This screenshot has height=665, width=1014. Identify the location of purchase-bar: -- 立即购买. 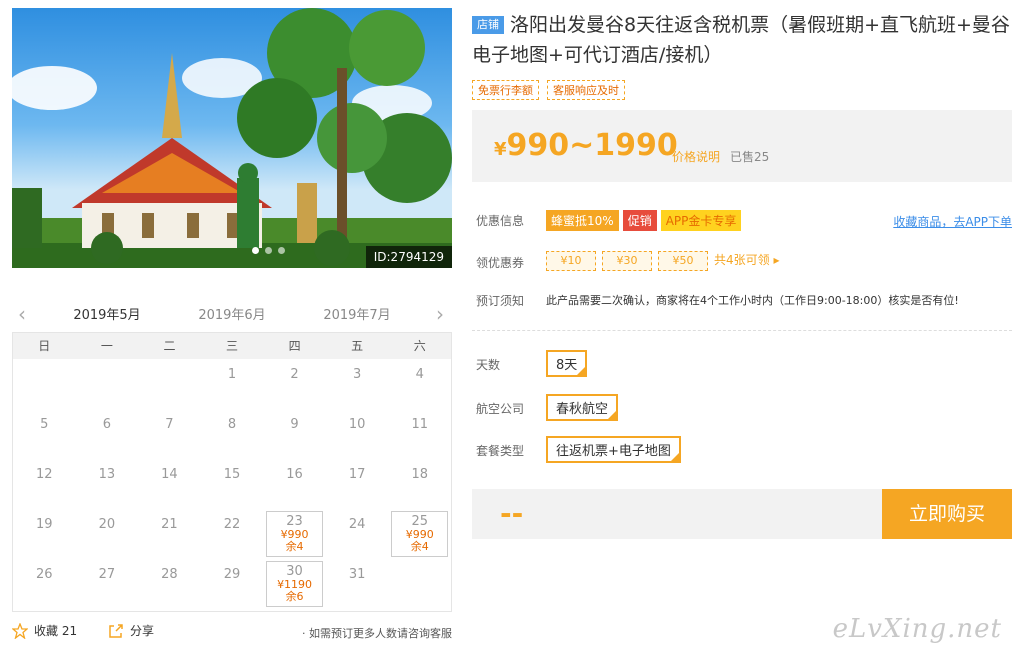
(742, 514).